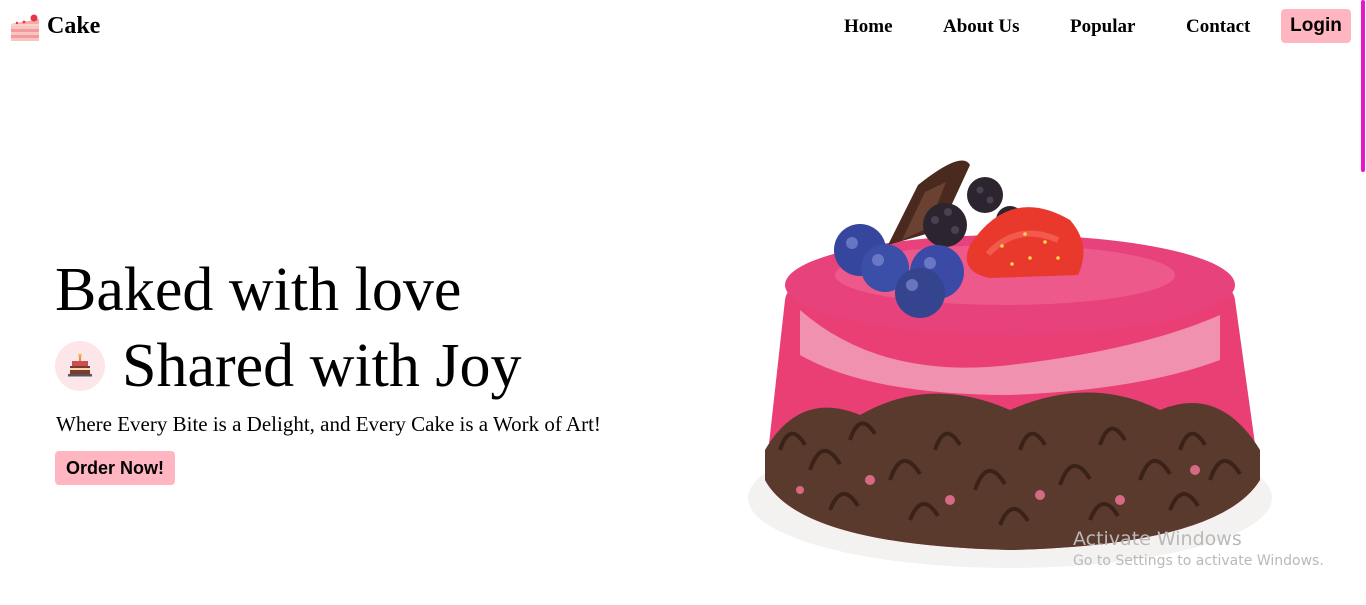  What do you see at coordinates (1198, 561) in the screenshot?
I see `watermark-subtitle: Go to Settings to activate Windows.` at bounding box center [1198, 561].